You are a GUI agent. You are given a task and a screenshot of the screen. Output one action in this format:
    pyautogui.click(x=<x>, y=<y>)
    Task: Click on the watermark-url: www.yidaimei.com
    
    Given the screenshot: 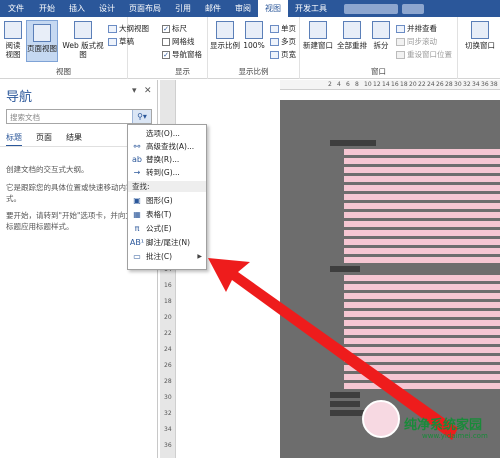 What is the action you would take?
    pyautogui.click(x=455, y=436)
    